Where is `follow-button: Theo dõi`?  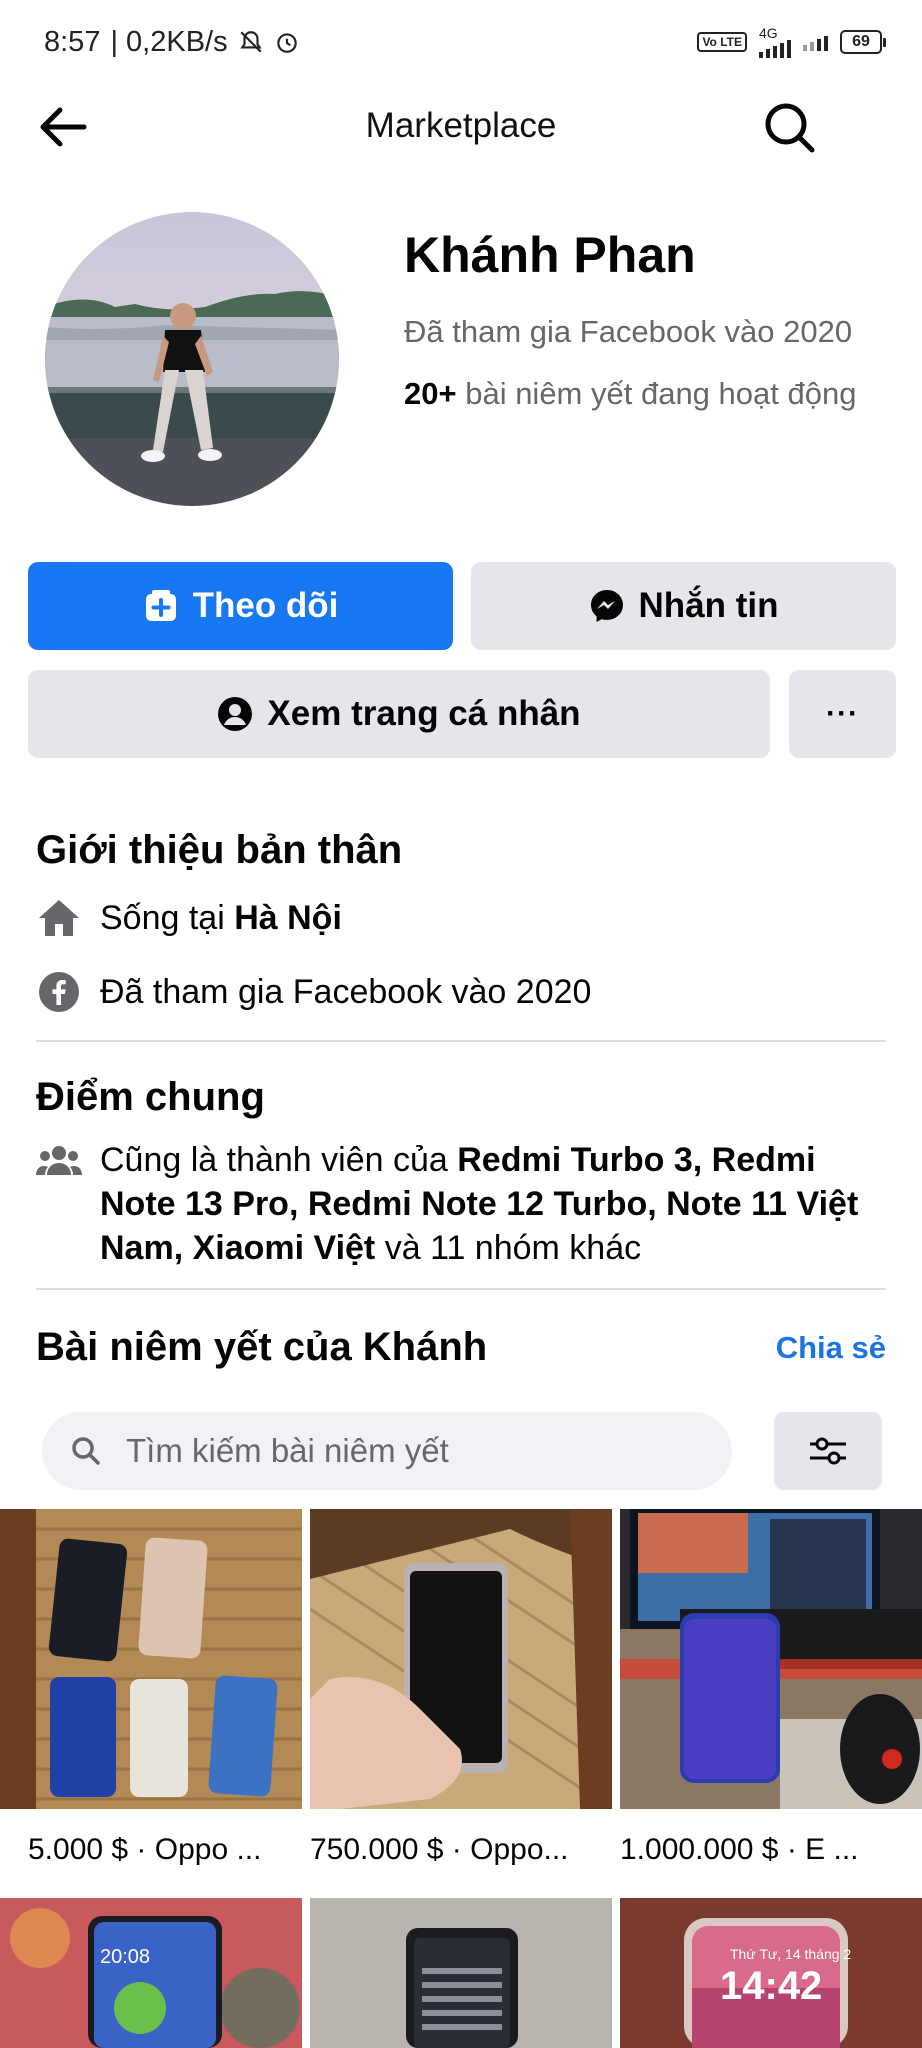 follow-button: Theo dõi is located at coordinates (240, 606).